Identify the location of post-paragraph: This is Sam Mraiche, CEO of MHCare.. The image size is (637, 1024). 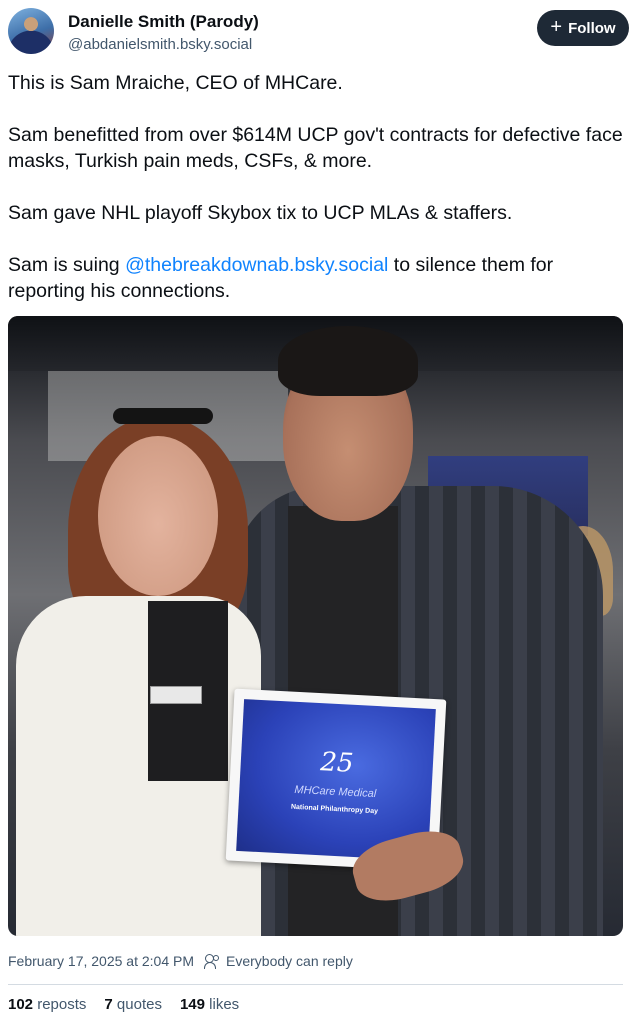
(175, 83).